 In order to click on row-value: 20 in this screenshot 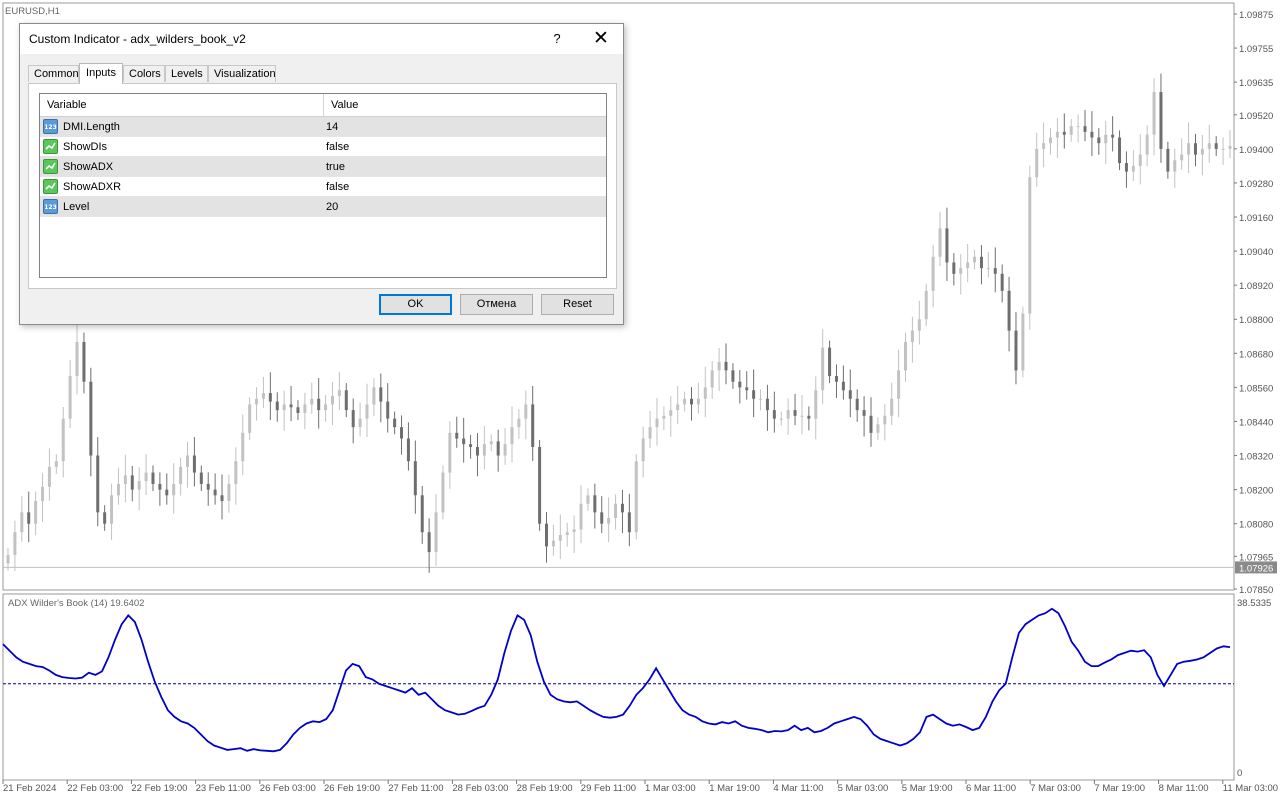, I will do `click(332, 207)`.